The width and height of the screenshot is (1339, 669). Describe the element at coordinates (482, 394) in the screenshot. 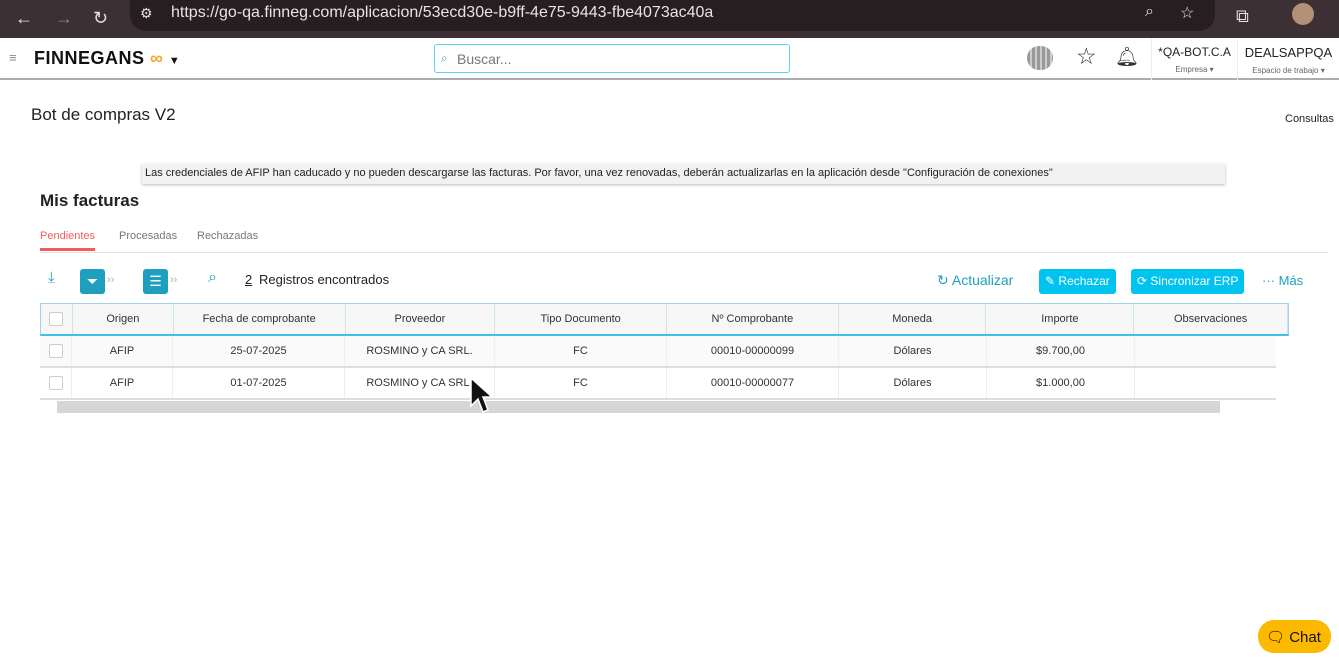

I see `mouse-cursor-icon` at that location.